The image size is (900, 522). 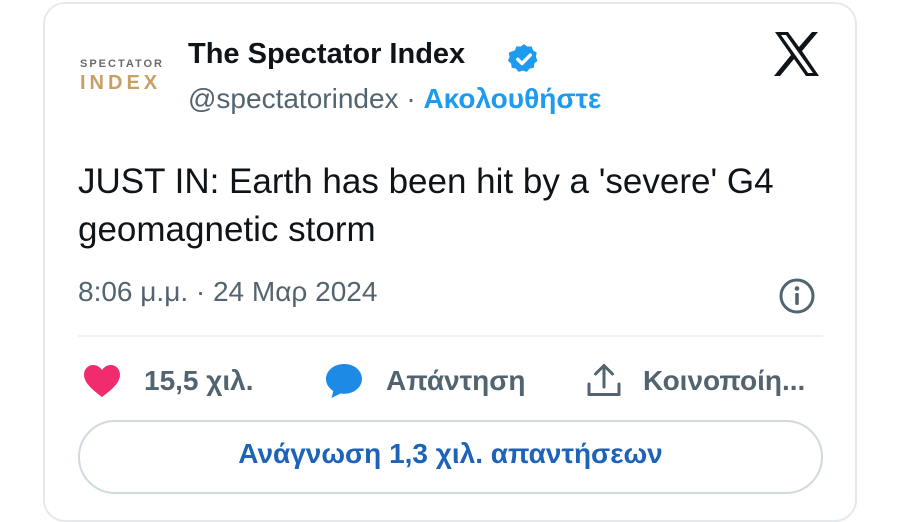 What do you see at coordinates (121, 83) in the screenshot?
I see `avatar-text-bottom: INDEX` at bounding box center [121, 83].